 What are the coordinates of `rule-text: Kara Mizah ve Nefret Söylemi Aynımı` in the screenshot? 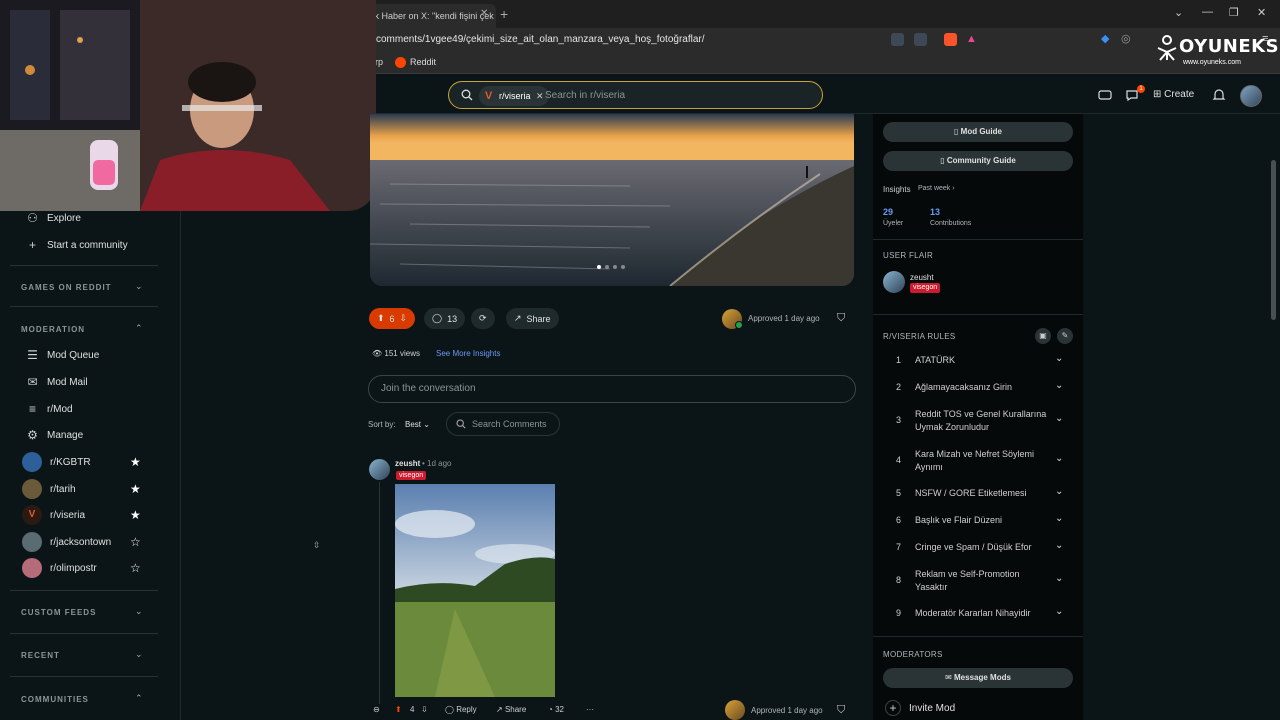 It's located at (983, 461).